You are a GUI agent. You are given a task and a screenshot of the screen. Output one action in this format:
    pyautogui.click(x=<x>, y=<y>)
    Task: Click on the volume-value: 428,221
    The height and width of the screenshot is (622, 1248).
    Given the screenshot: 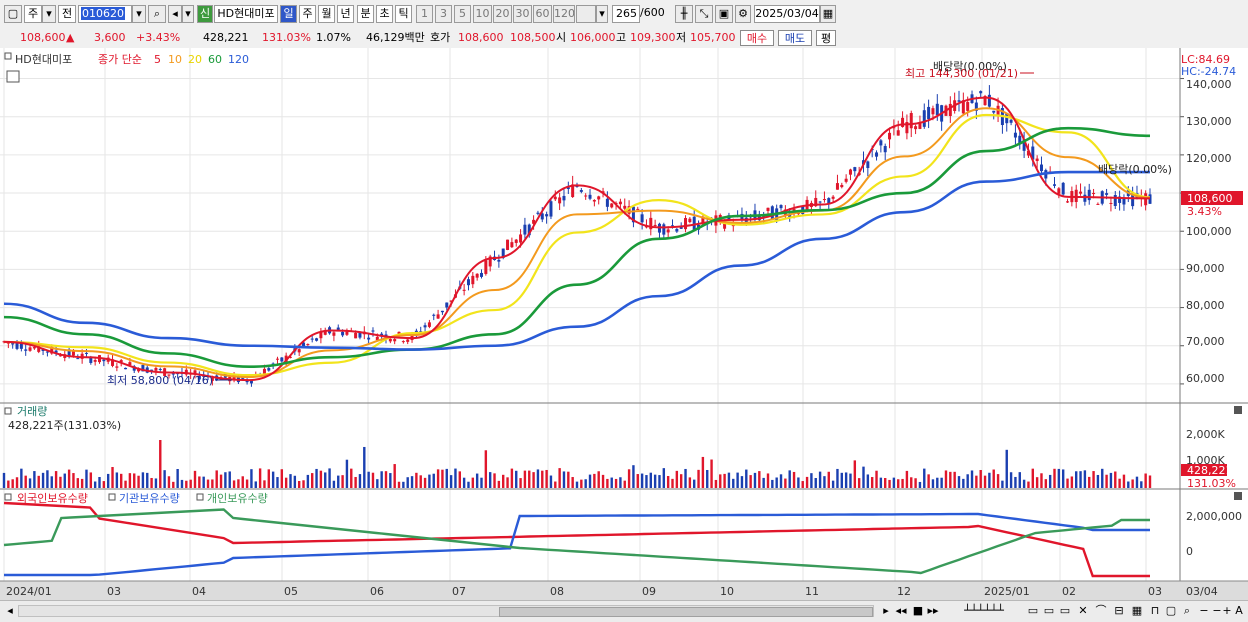 What is the action you would take?
    pyautogui.click(x=226, y=37)
    